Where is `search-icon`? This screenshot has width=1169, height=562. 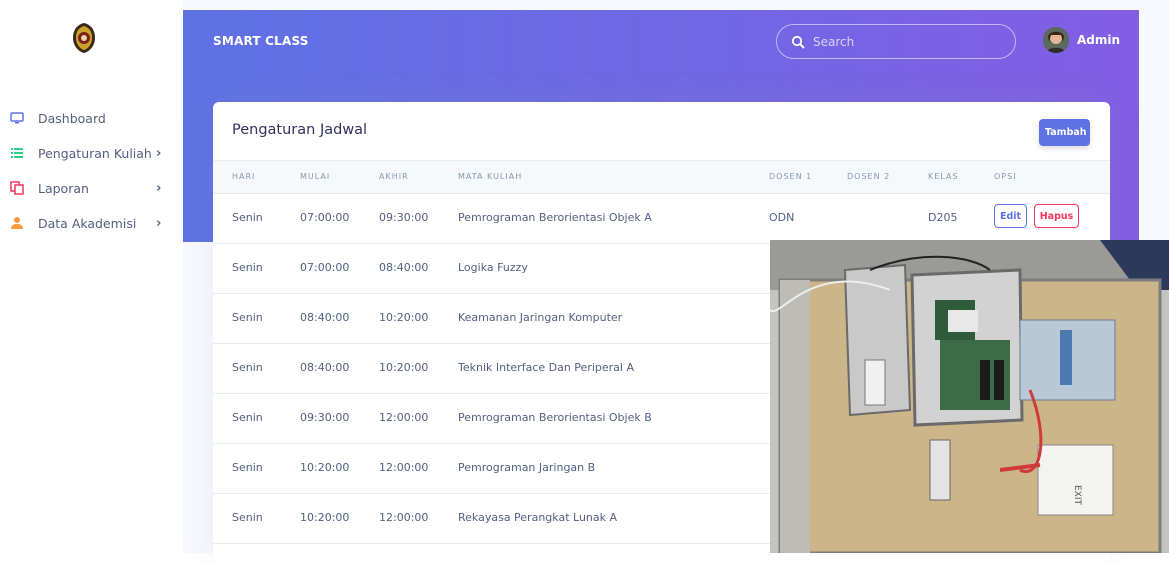 search-icon is located at coordinates (798, 42).